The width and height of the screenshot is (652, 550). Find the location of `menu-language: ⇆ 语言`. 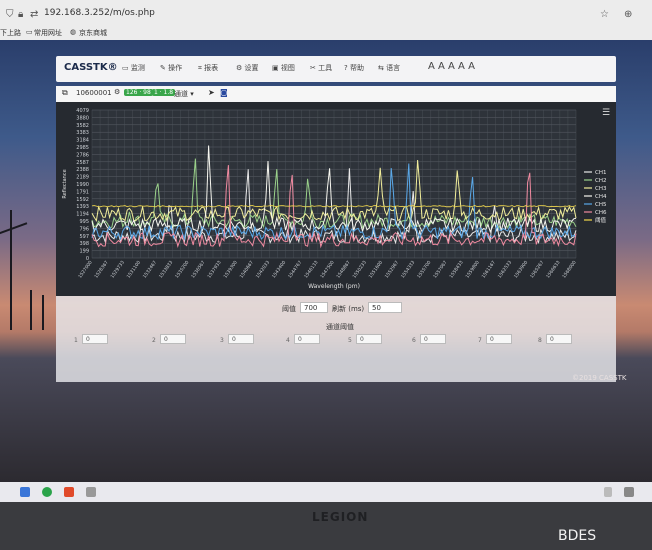

menu-language: ⇆ 语言 is located at coordinates (389, 68).